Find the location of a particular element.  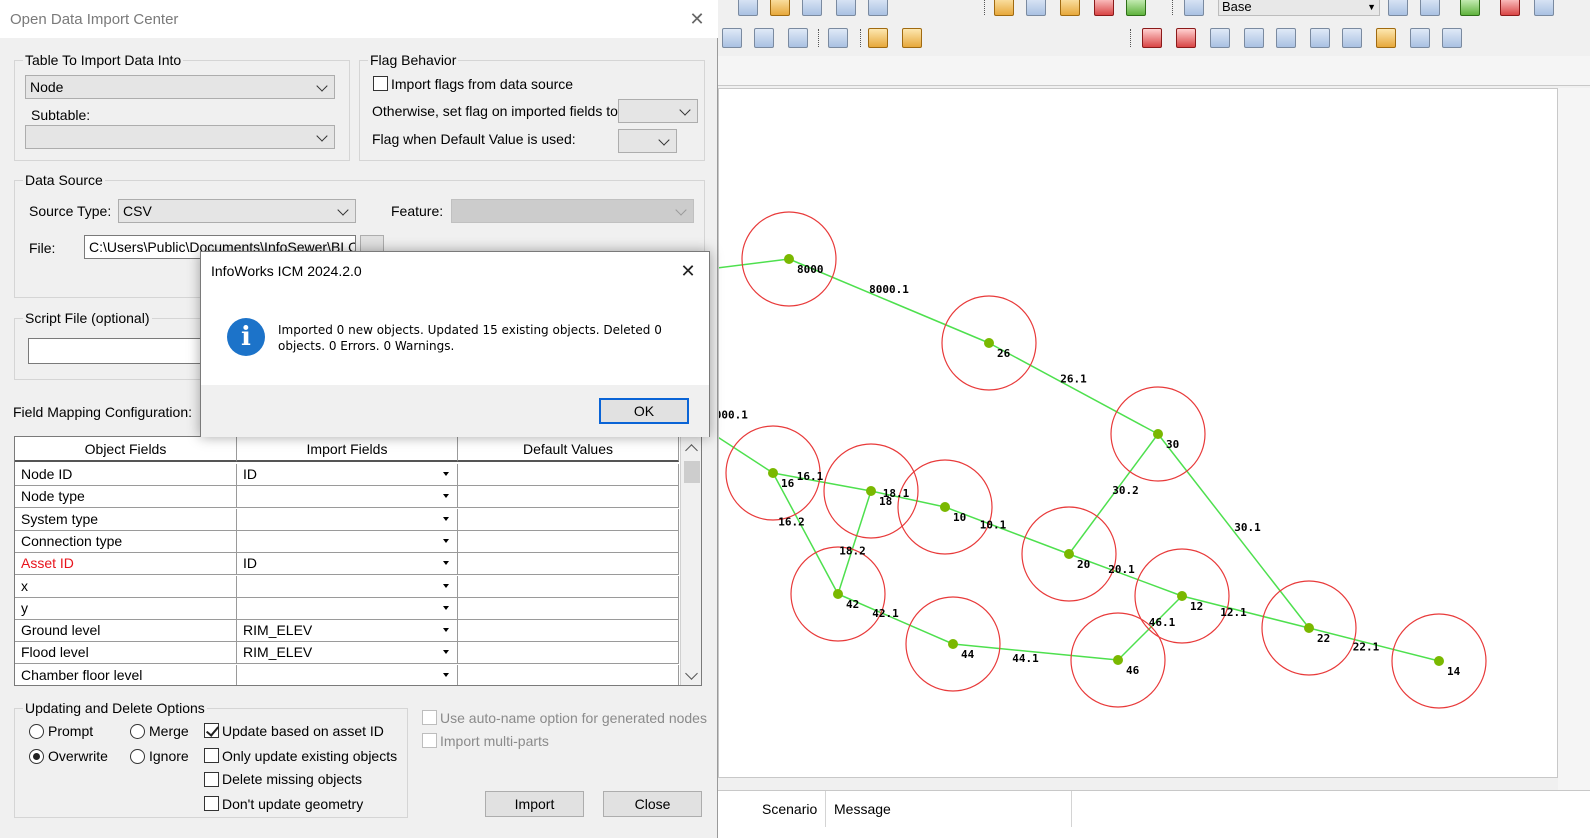

feature-select is located at coordinates (572, 211).